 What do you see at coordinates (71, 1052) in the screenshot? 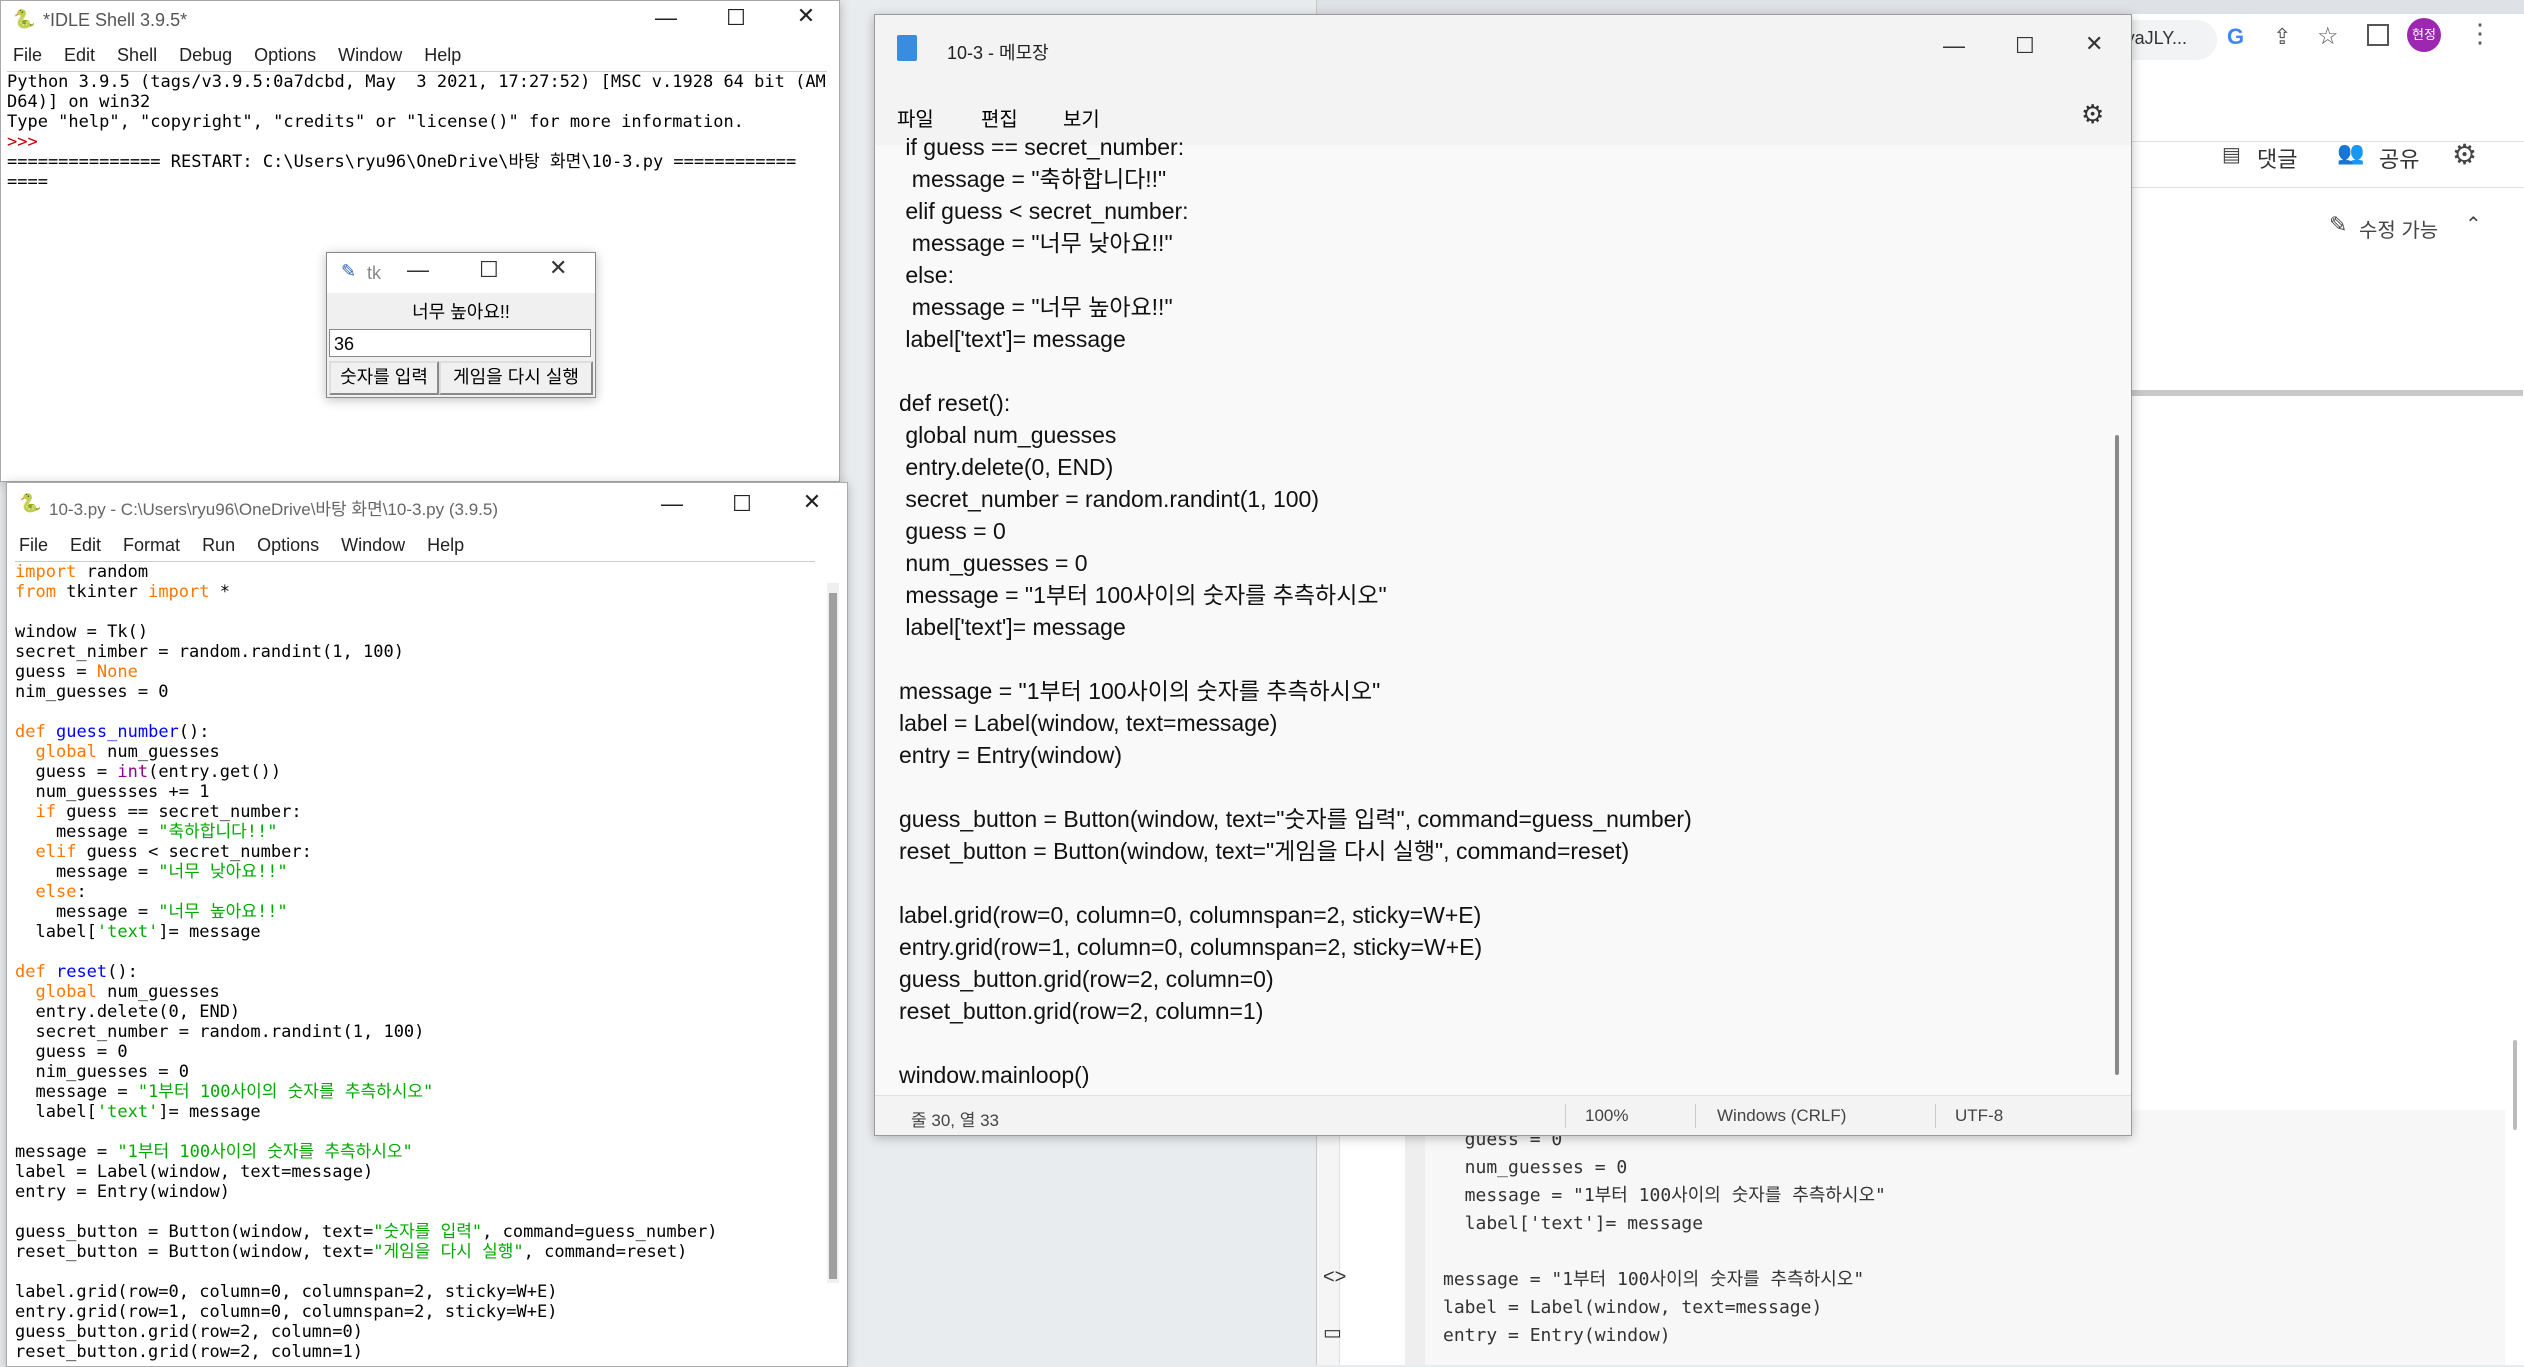
I see `code-line: guess = 0` at bounding box center [71, 1052].